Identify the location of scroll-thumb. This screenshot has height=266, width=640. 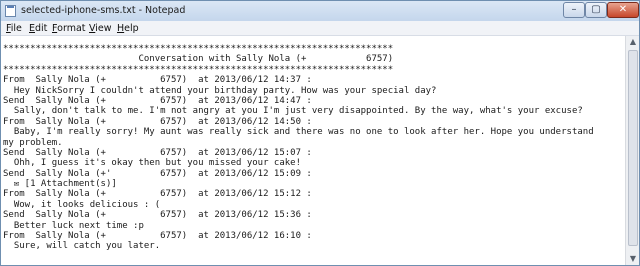
(633, 148).